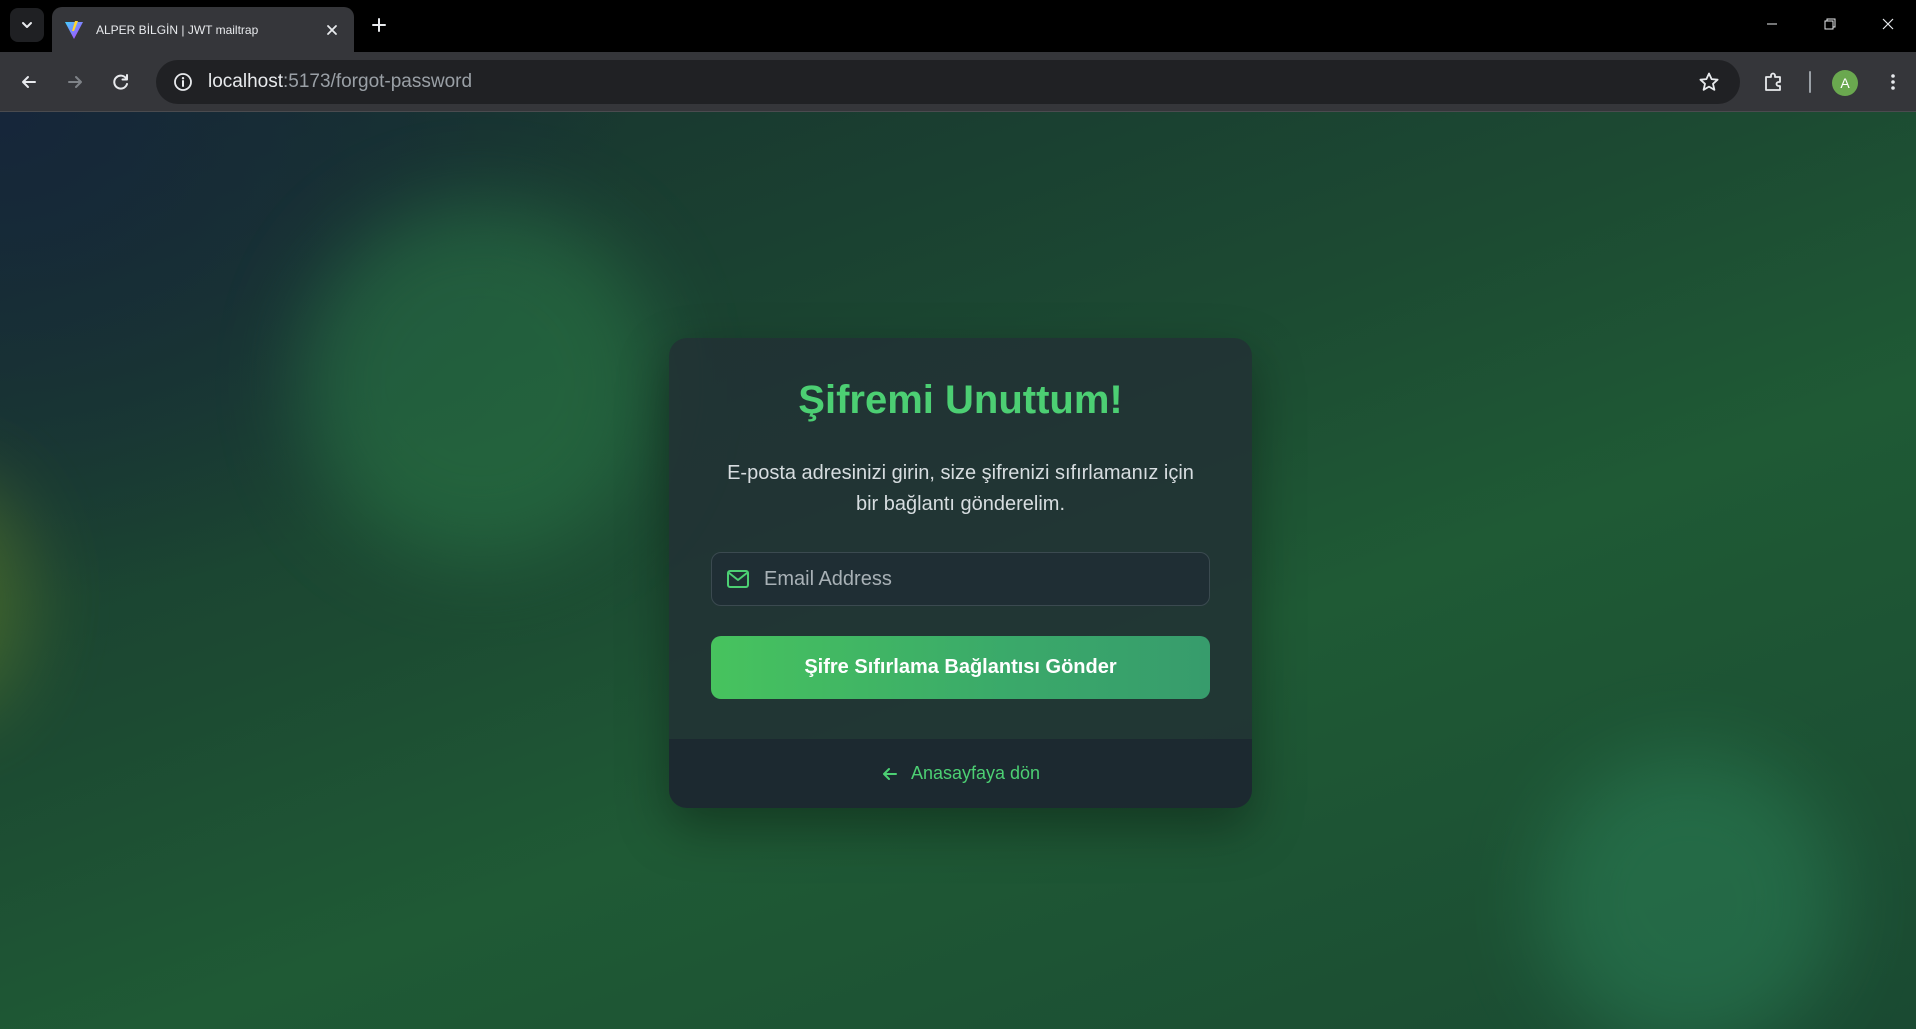 This screenshot has height=1029, width=1916. I want to click on star-icon, so click(1709, 81).